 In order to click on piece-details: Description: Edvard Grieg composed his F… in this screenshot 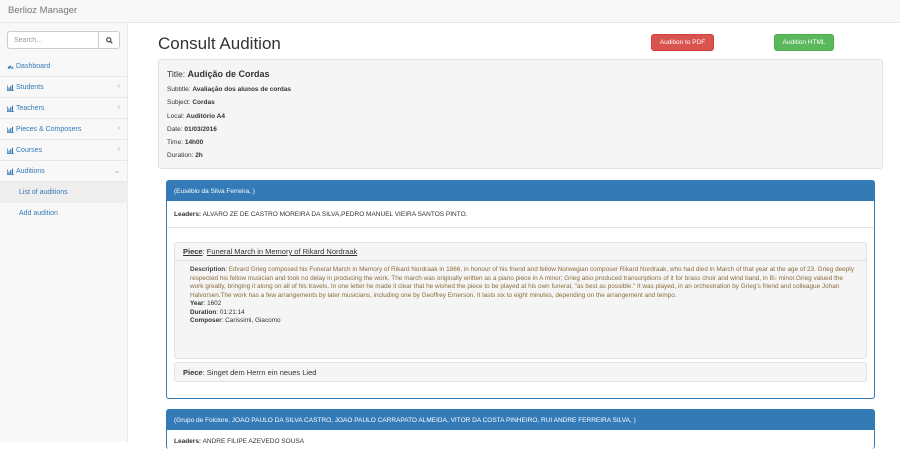, I will do `click(524, 296)`.